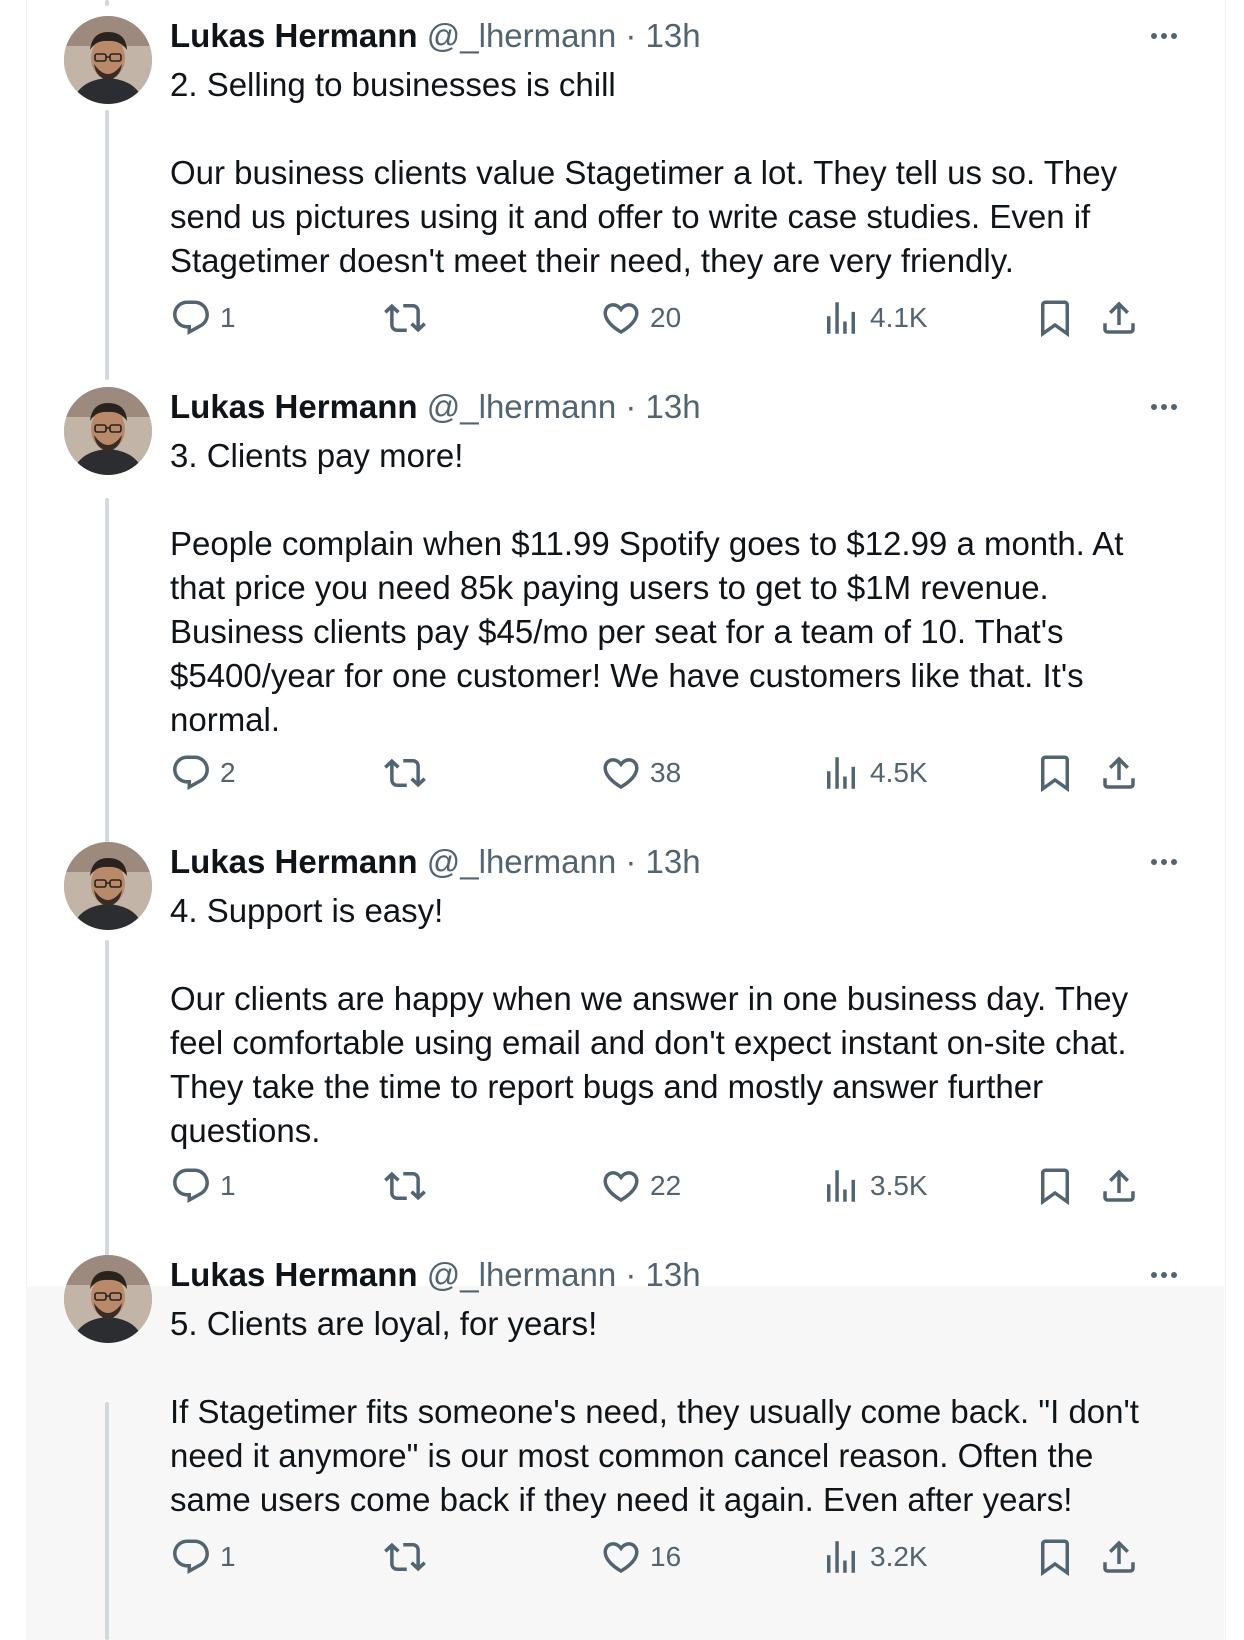 The height and width of the screenshot is (1640, 1244). What do you see at coordinates (899, 772) in the screenshot?
I see `views-count: 4.5K` at bounding box center [899, 772].